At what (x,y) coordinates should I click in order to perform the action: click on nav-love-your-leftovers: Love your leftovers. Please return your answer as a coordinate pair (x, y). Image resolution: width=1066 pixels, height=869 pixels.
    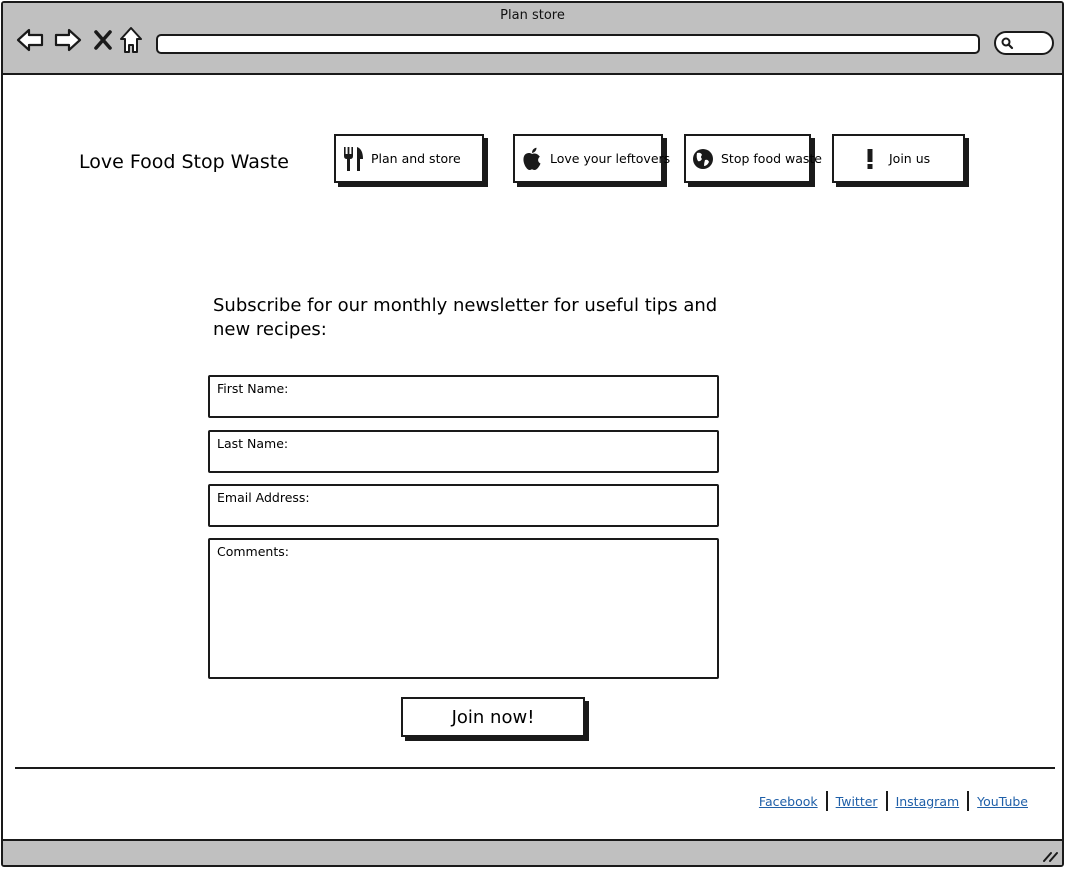
    Looking at the image, I should click on (591, 158).